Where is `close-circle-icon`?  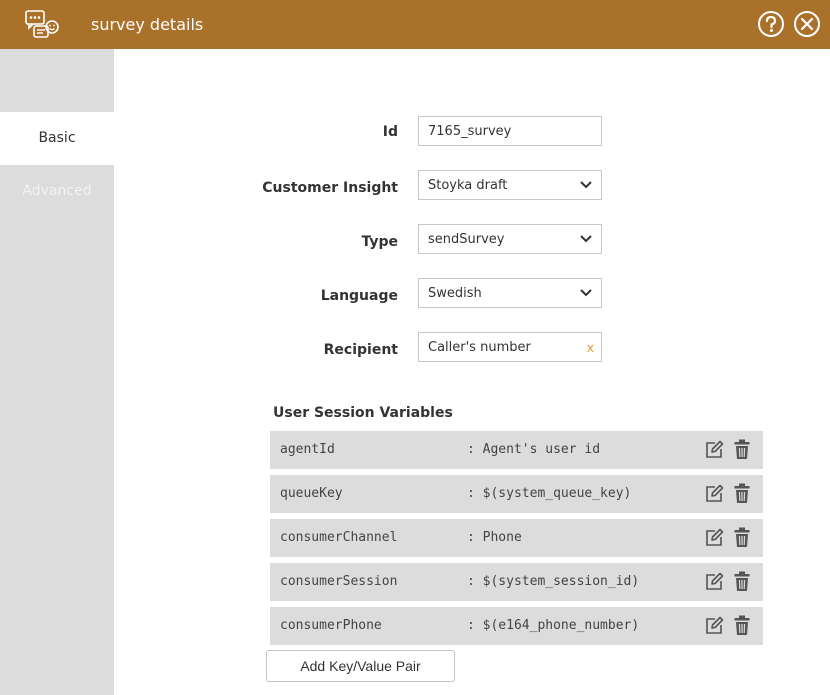 close-circle-icon is located at coordinates (807, 24).